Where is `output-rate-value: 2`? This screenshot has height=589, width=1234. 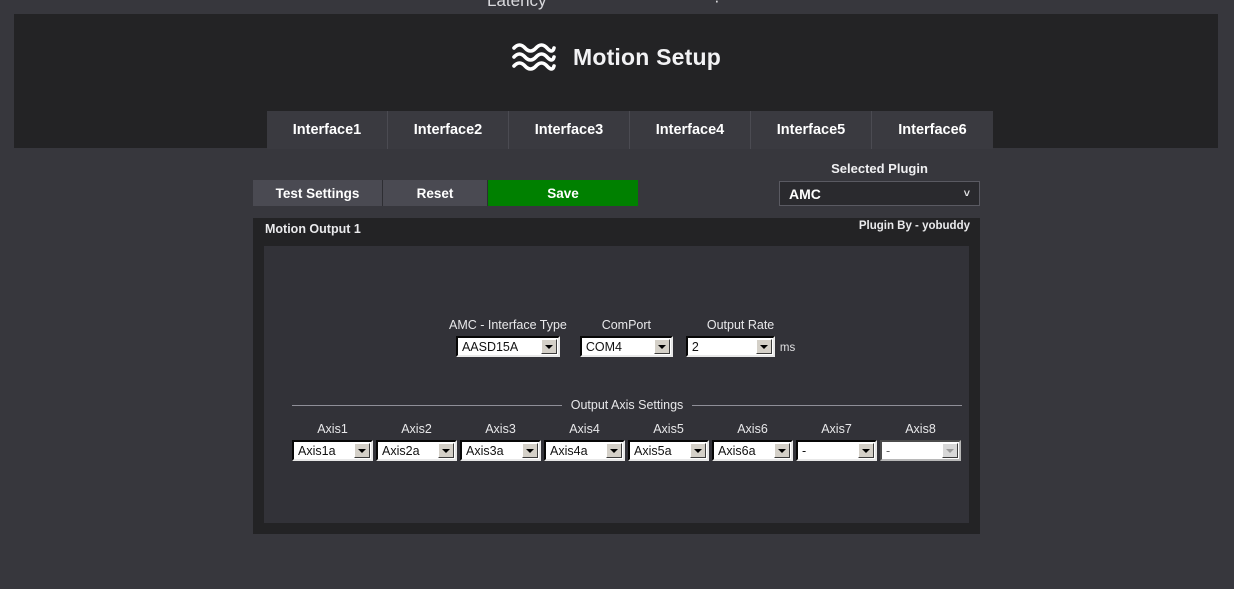
output-rate-value: 2 is located at coordinates (695, 346).